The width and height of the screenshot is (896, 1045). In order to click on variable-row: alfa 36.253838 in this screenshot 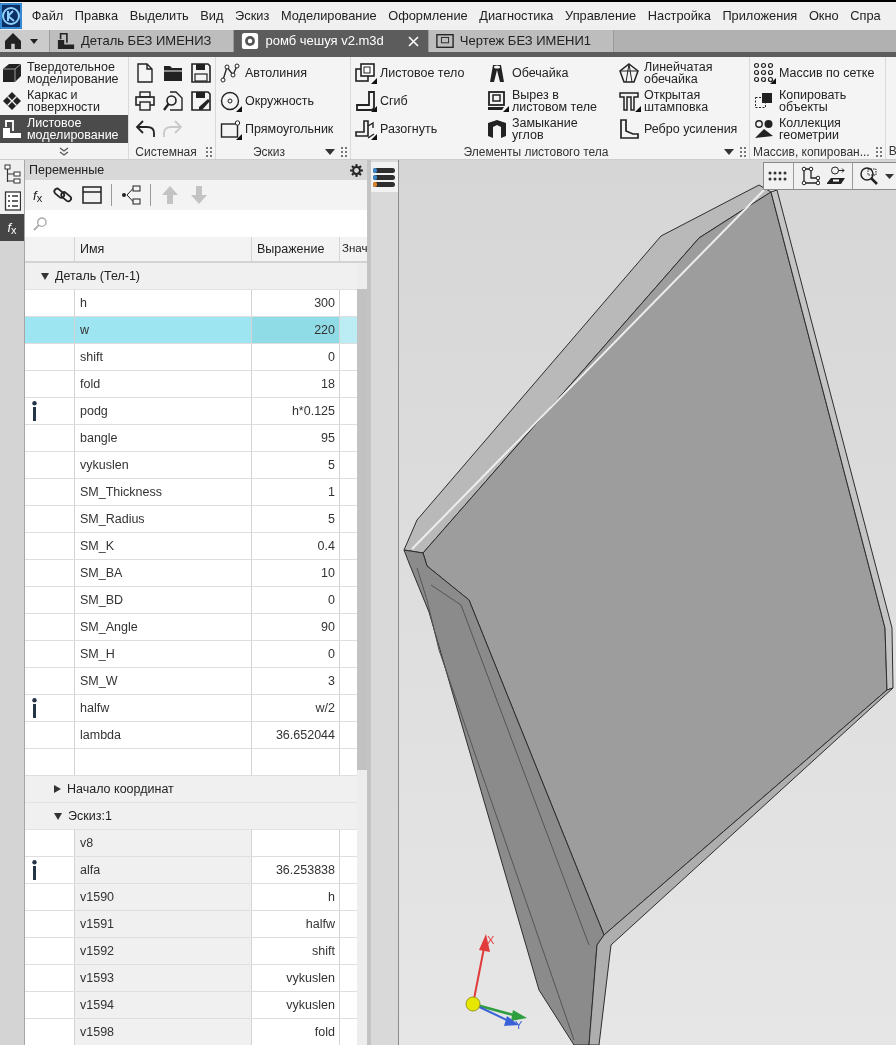, I will do `click(191, 870)`.